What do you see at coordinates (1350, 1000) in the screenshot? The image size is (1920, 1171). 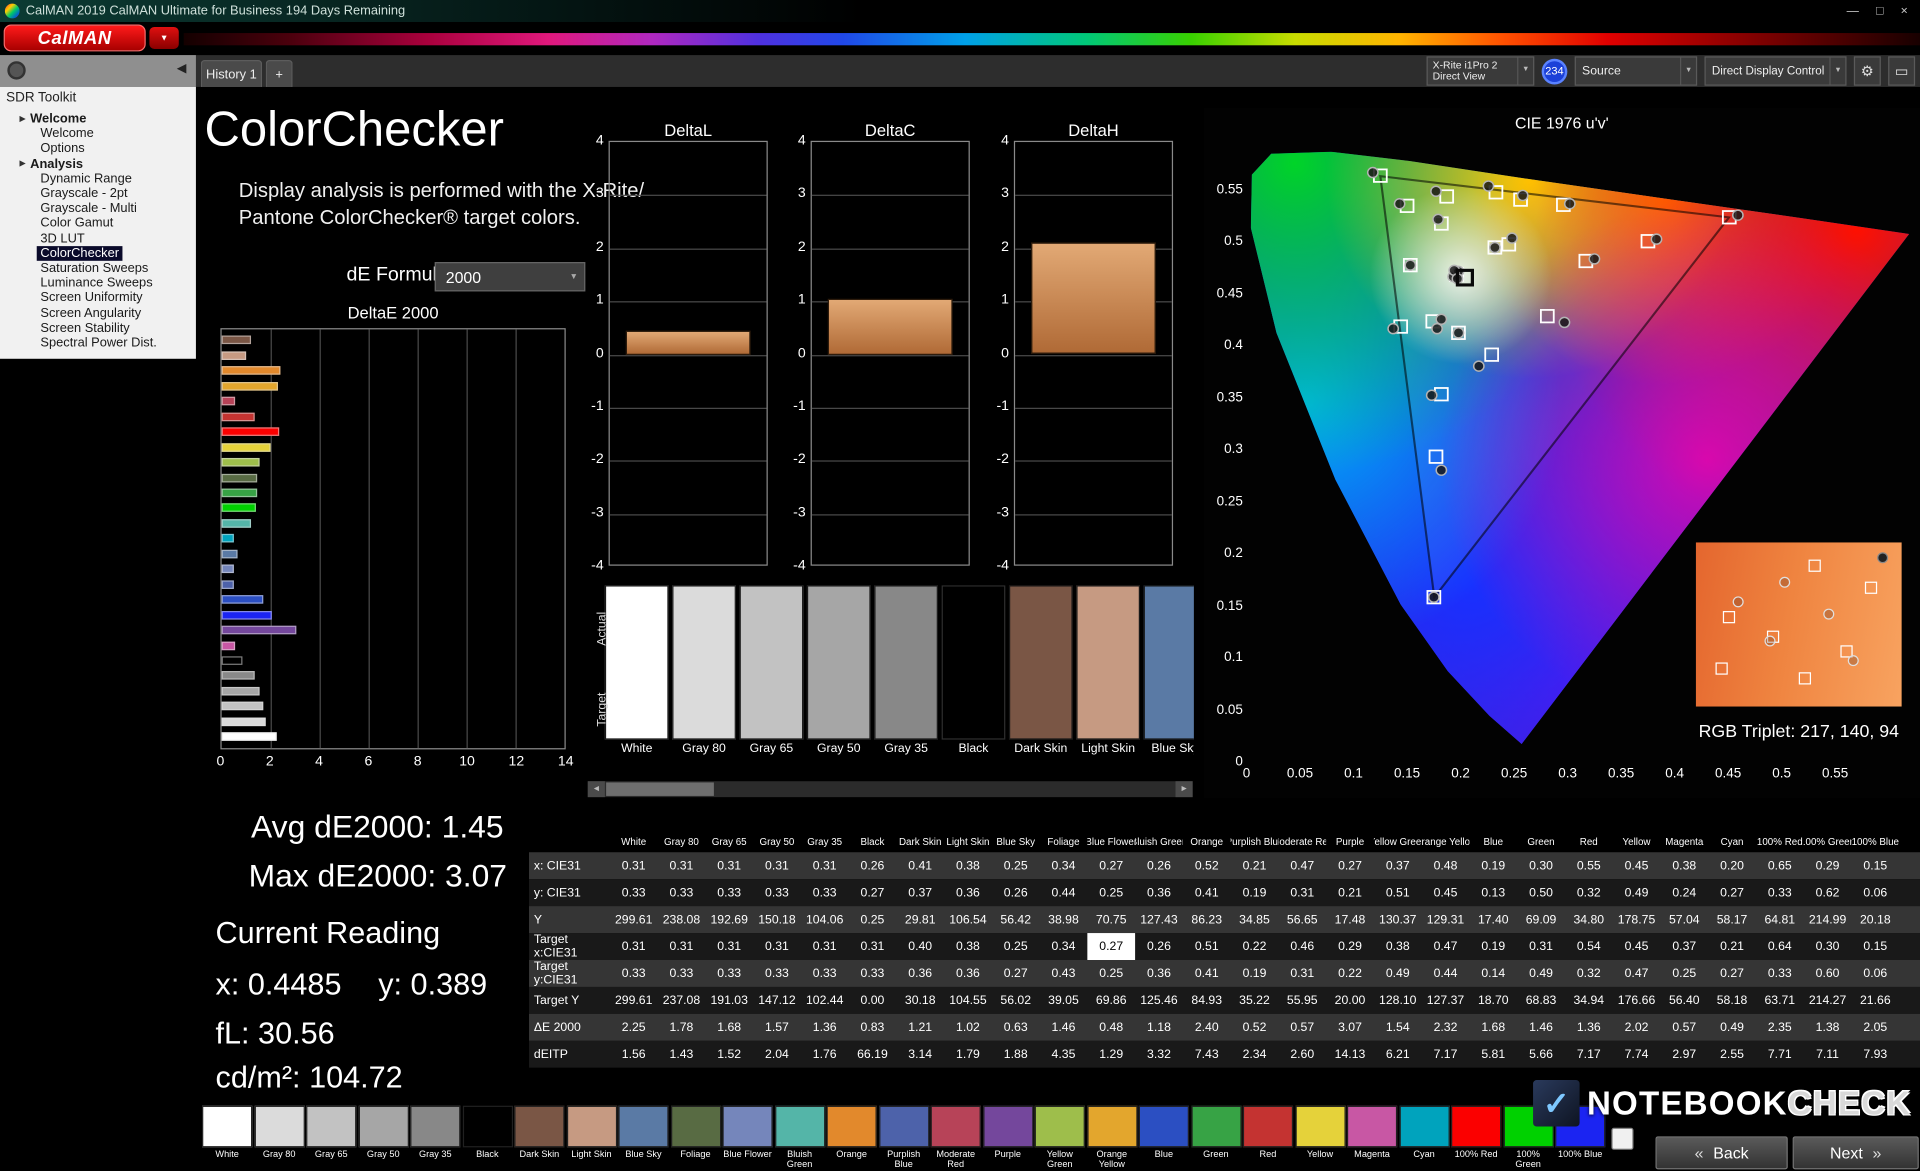 I see `cell-purple-tlum: 20.00` at bounding box center [1350, 1000].